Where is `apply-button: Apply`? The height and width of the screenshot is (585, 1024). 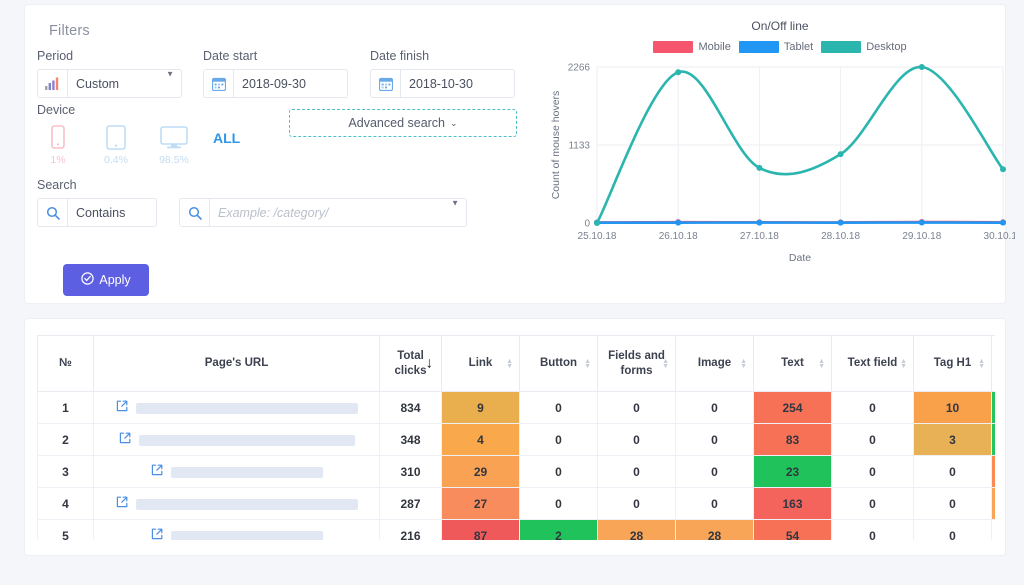
apply-button: Apply is located at coordinates (106, 280).